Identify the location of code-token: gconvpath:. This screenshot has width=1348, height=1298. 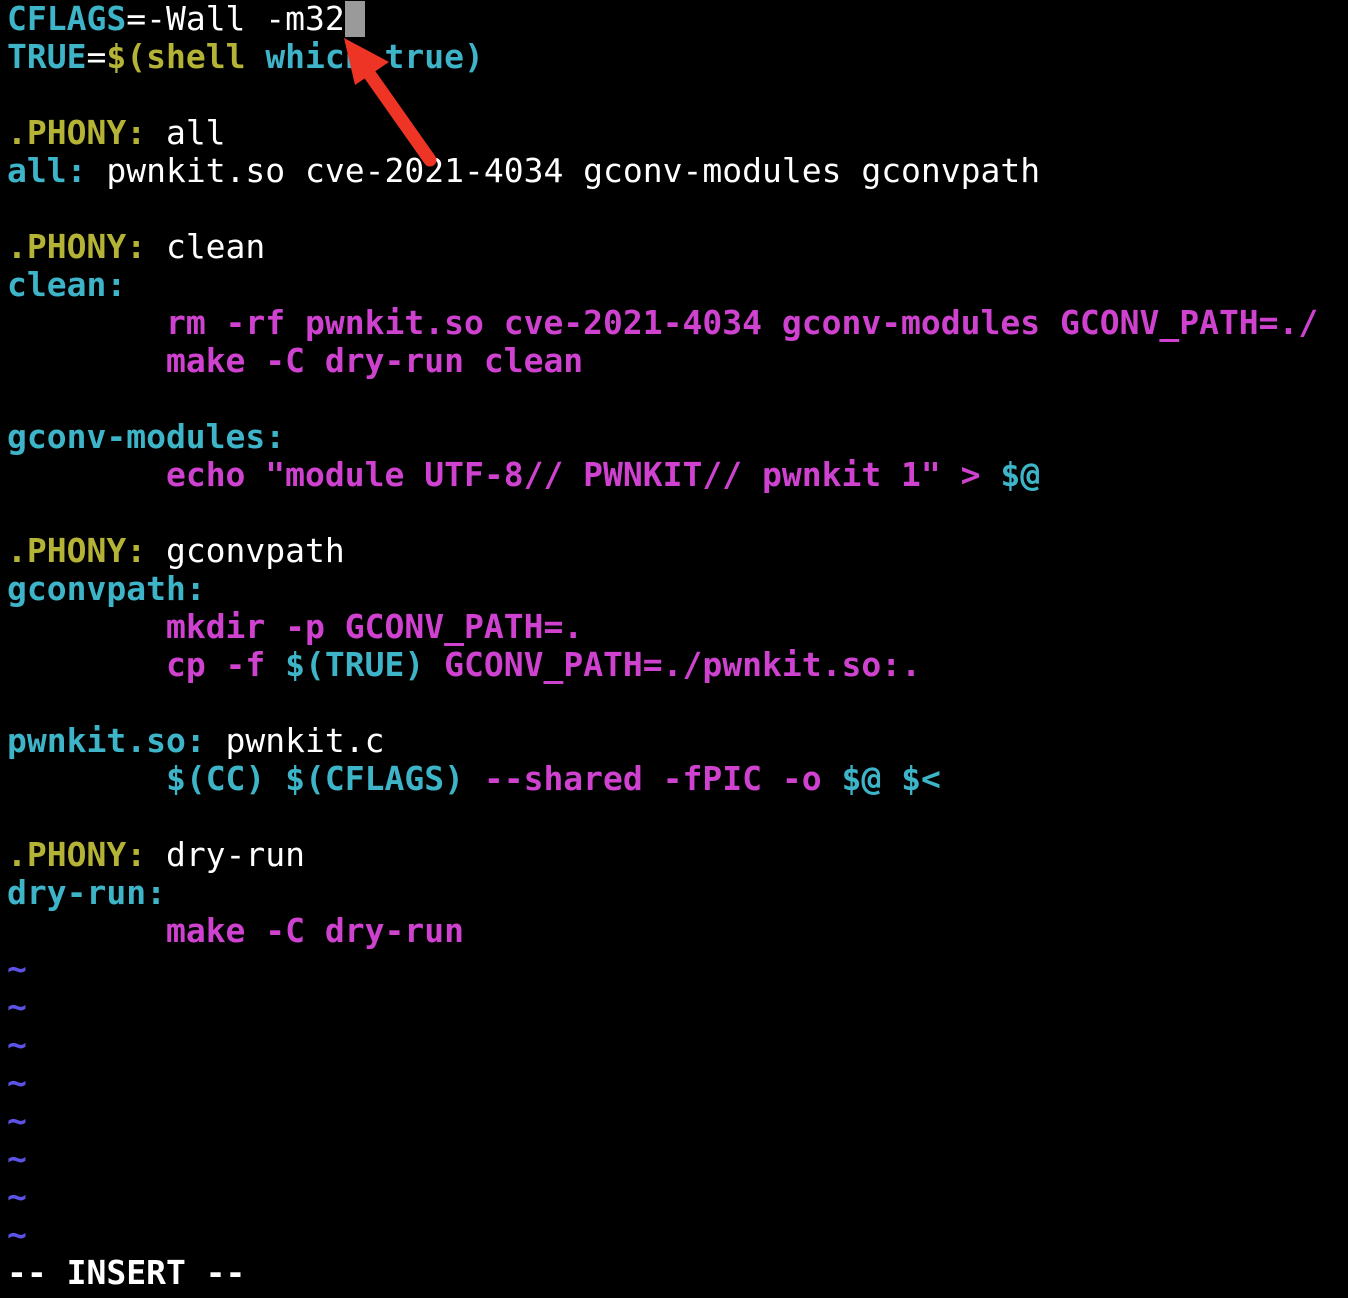
(106, 588).